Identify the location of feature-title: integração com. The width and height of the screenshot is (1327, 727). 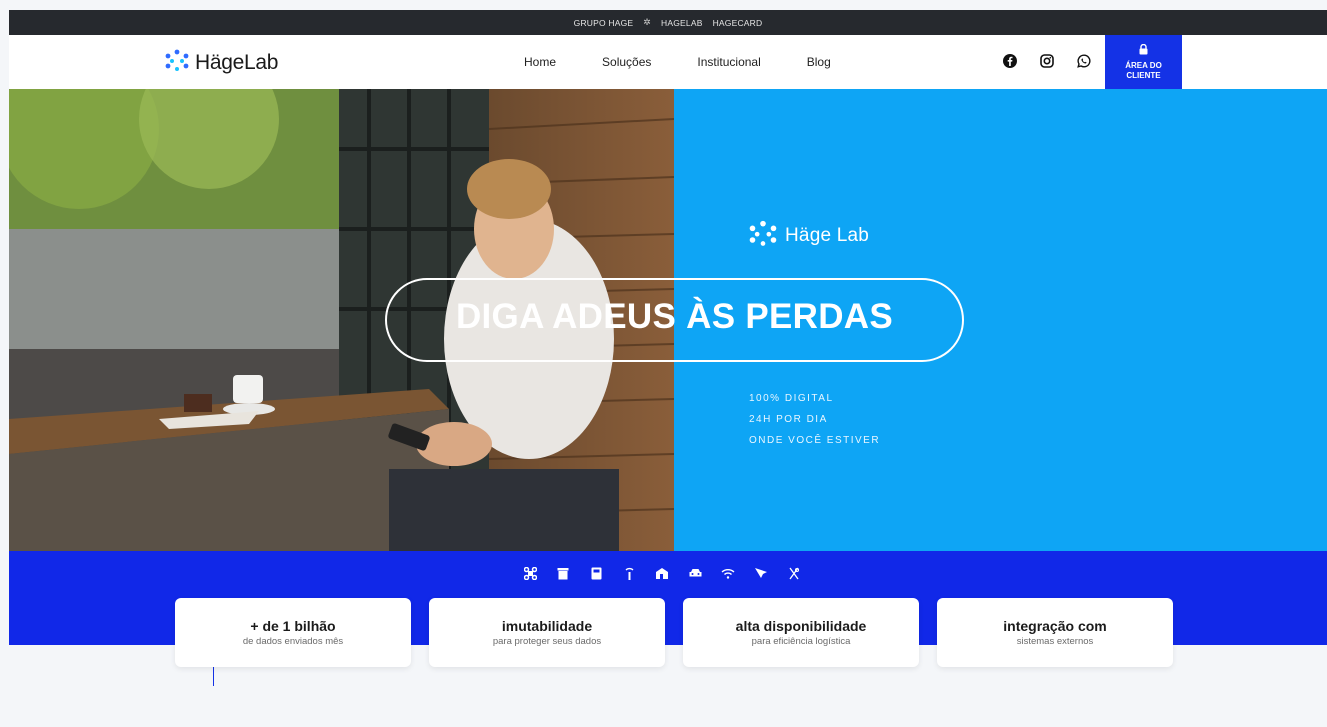
(1055, 626).